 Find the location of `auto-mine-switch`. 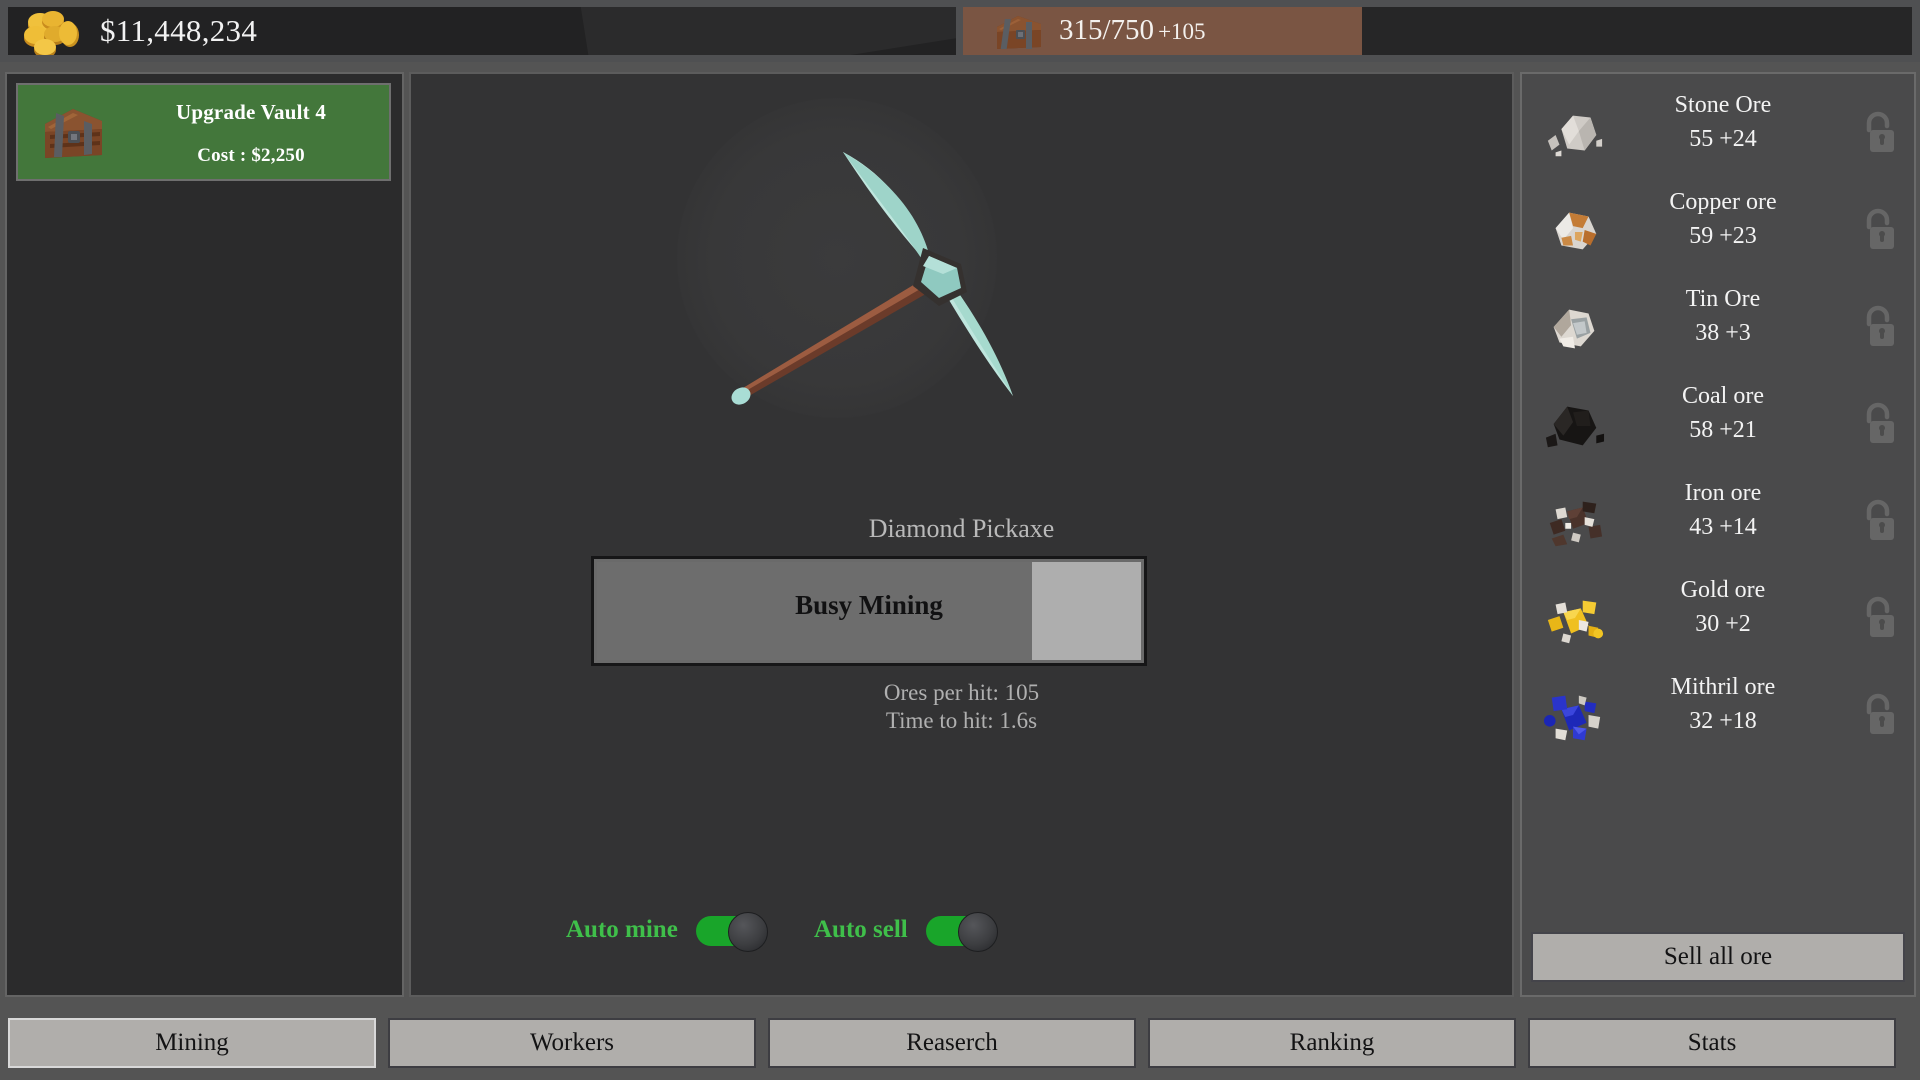

auto-mine-switch is located at coordinates (731, 932).